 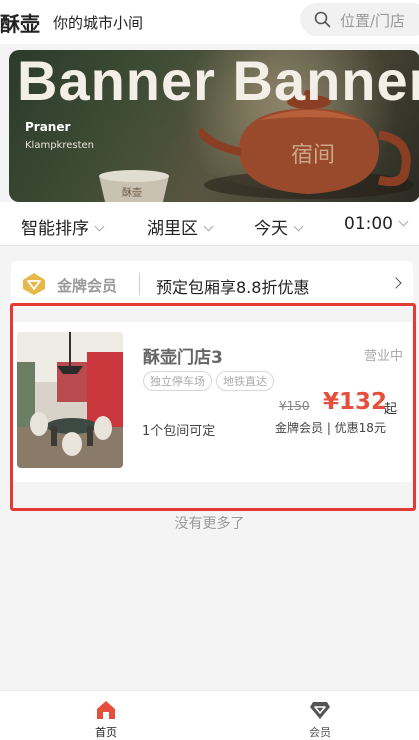 I want to click on filter-time-label: 01:00, so click(x=368, y=224).